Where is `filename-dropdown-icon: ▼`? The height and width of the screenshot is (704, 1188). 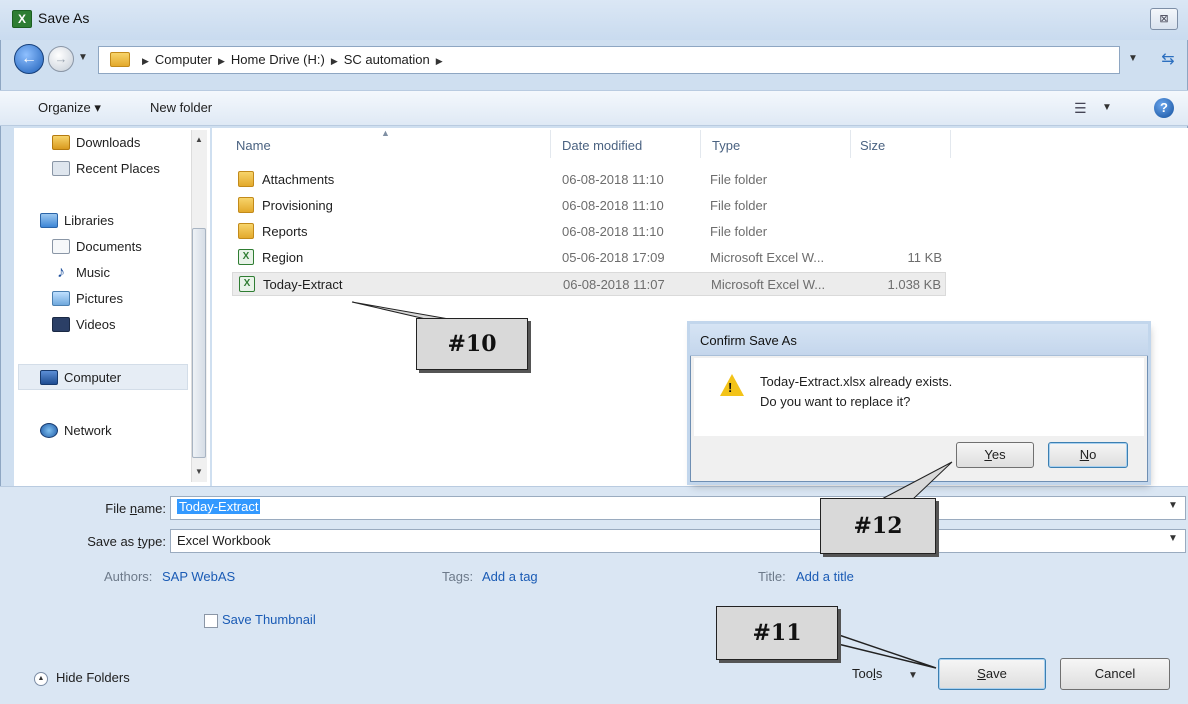 filename-dropdown-icon: ▼ is located at coordinates (1173, 505).